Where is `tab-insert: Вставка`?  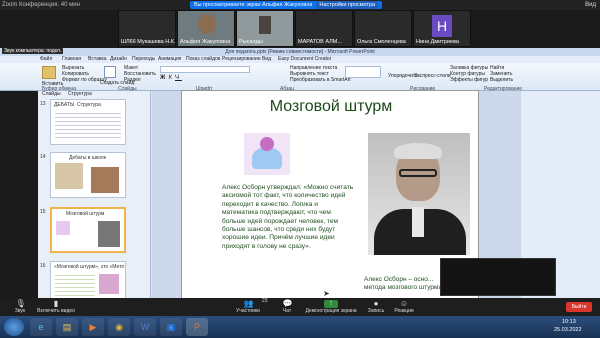 tab-insert: Вставка is located at coordinates (97, 59).